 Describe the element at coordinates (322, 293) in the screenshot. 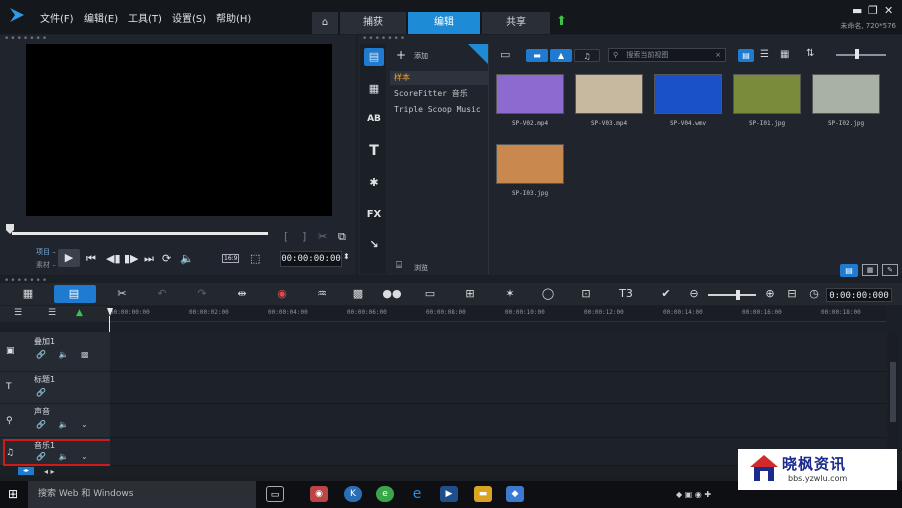

I see `sound-mixer-icon: ♒` at that location.